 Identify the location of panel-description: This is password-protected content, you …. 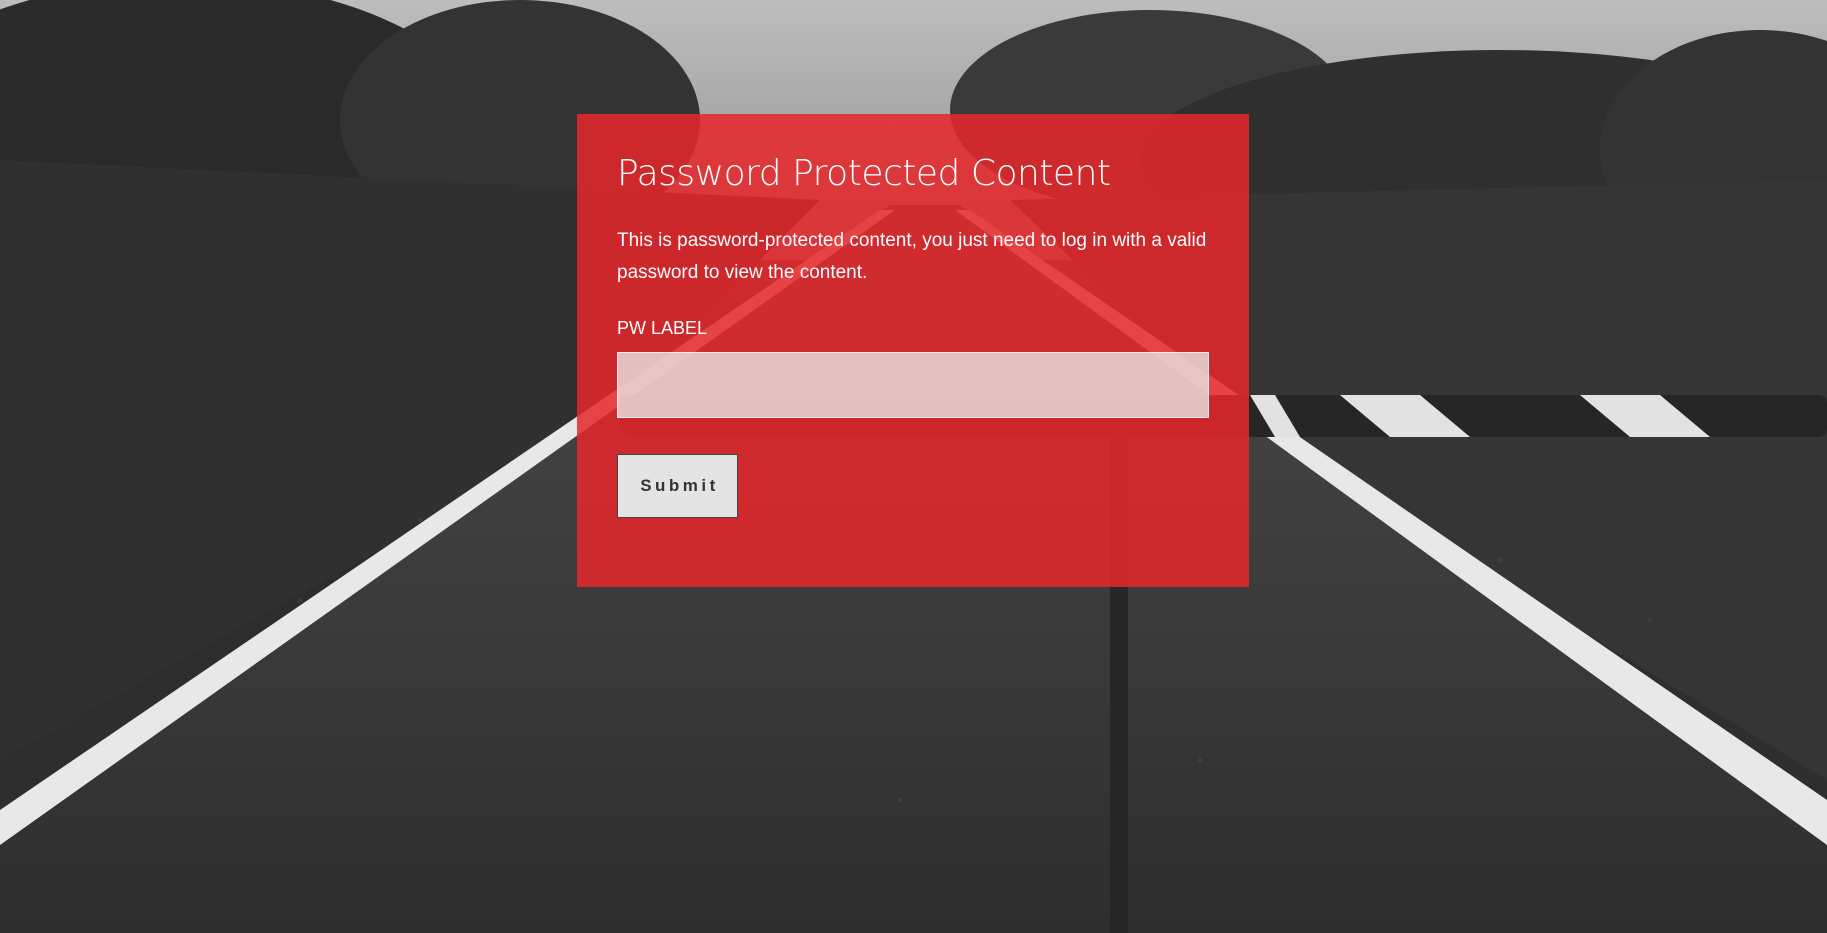
(912, 257).